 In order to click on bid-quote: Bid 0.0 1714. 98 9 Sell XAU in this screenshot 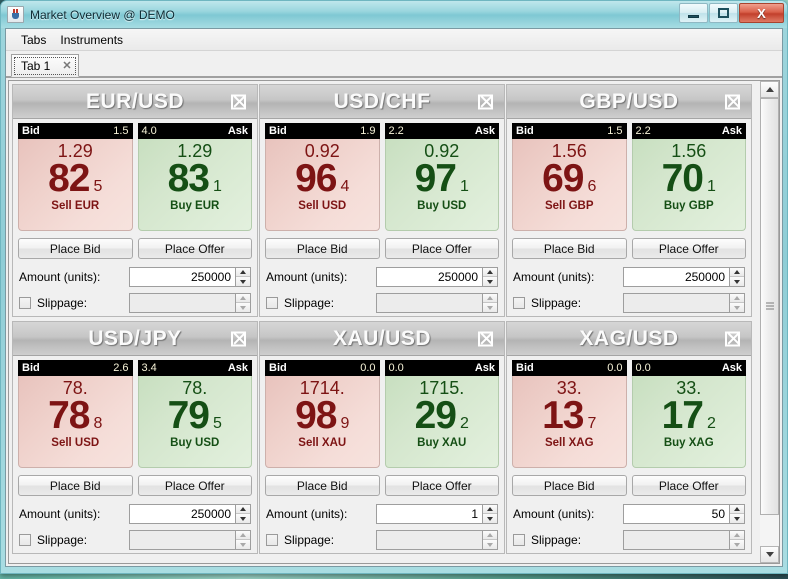, I will do `click(322, 414)`.